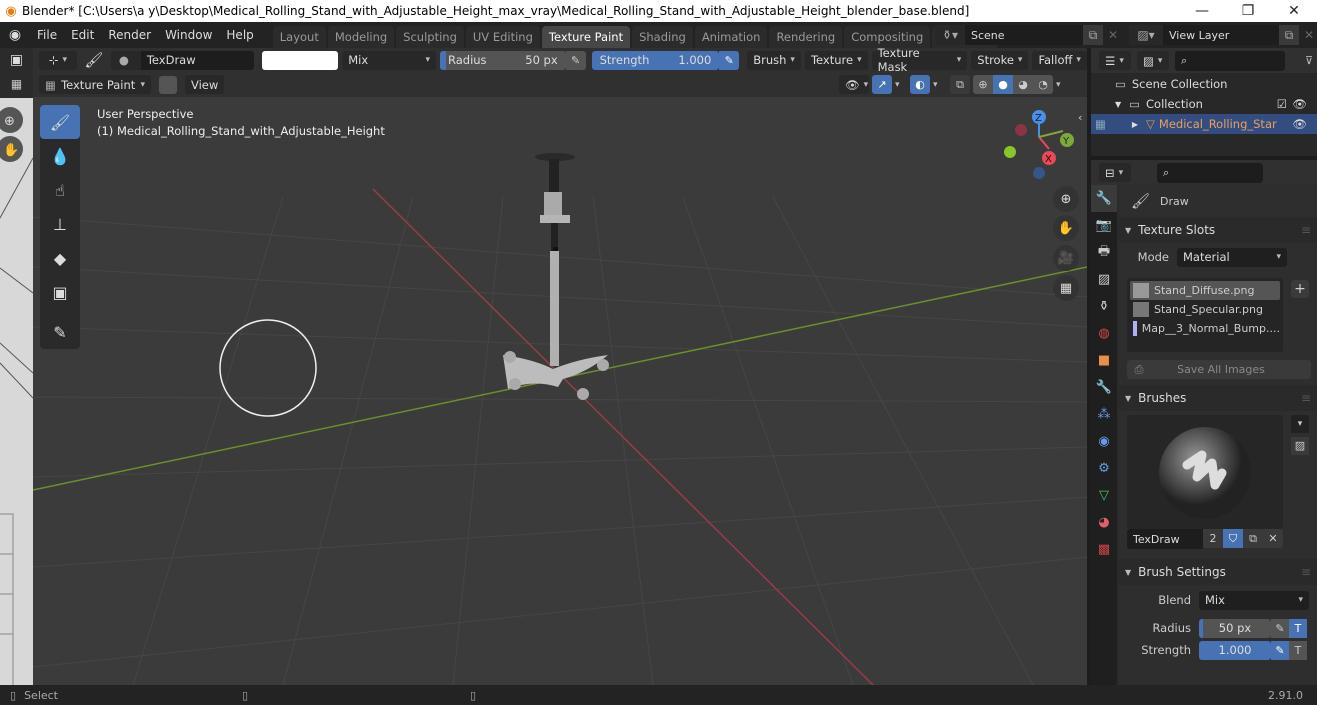 This screenshot has height=705, width=1317. What do you see at coordinates (1280, 650) in the screenshot?
I see `strength-pressure-icon: ✎` at bounding box center [1280, 650].